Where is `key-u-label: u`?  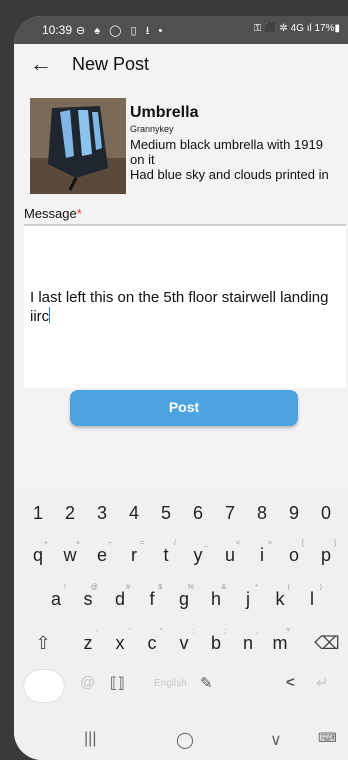 key-u-label: u is located at coordinates (229, 555).